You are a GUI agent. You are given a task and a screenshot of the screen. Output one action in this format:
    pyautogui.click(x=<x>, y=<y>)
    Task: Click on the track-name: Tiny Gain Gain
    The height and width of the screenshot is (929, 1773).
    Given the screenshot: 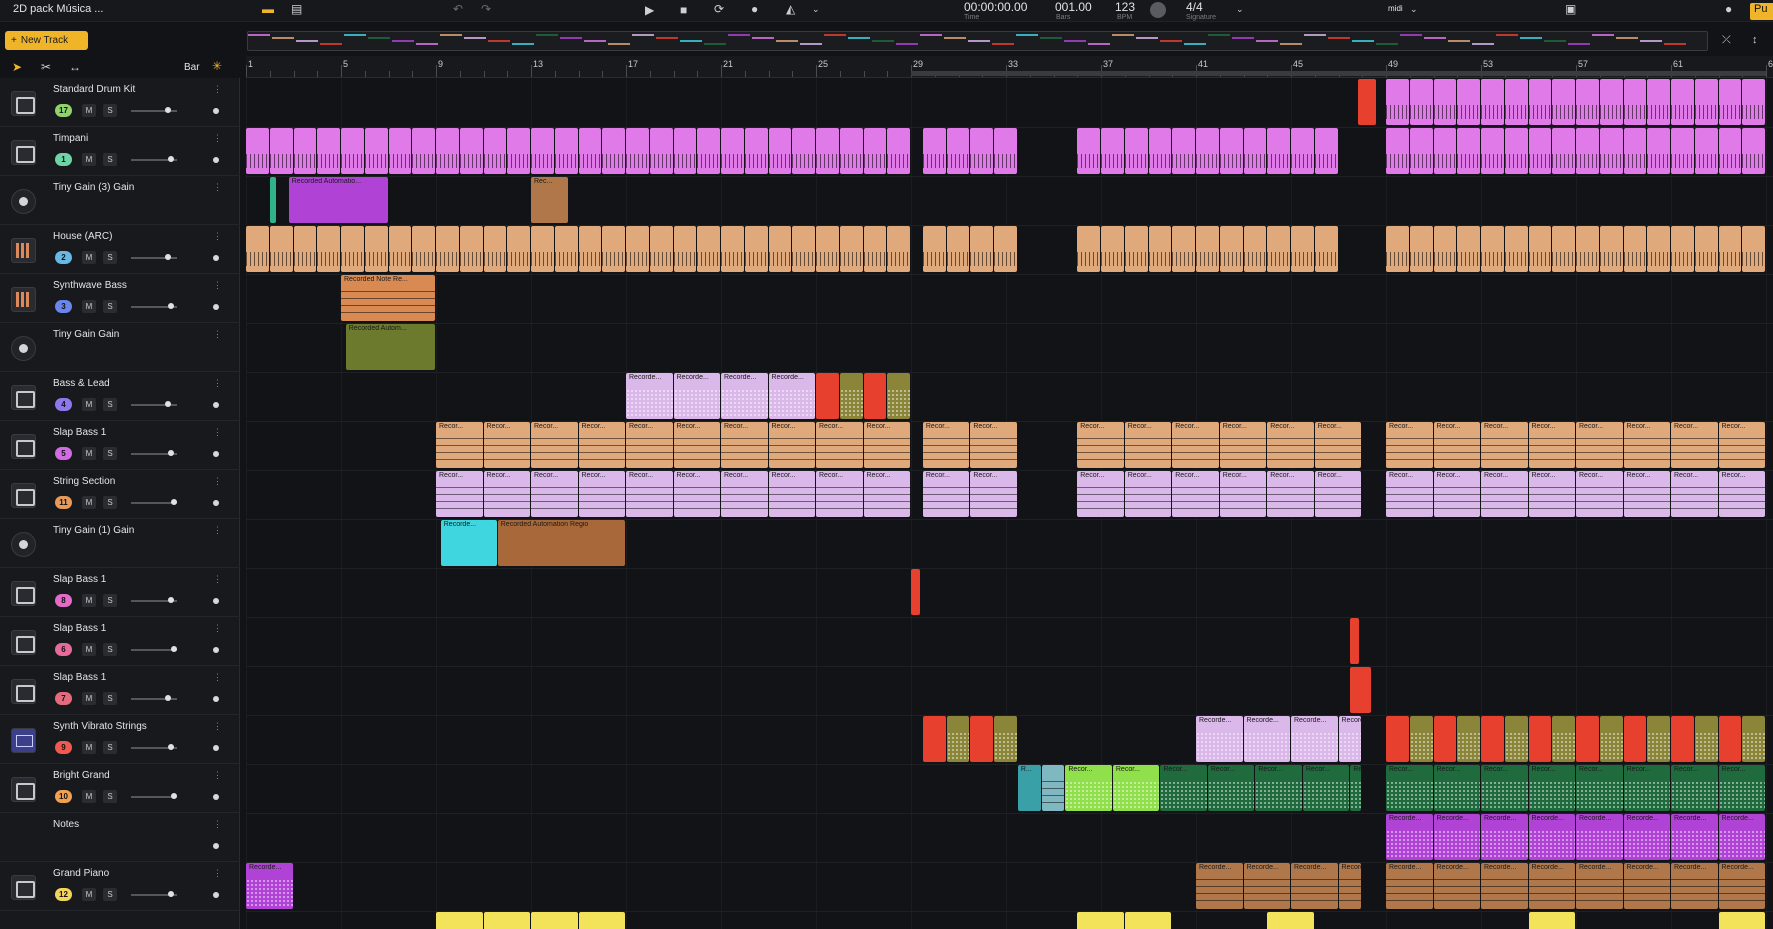 What is the action you would take?
    pyautogui.click(x=86, y=334)
    